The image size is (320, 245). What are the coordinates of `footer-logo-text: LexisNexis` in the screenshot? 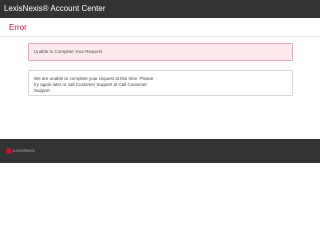 It's located at (24, 150).